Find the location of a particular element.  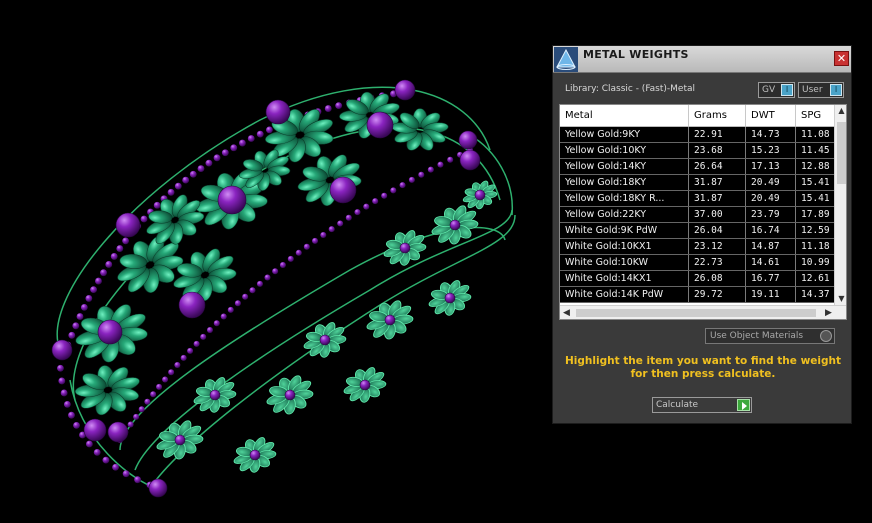

user-toggle: User I is located at coordinates (821, 90).